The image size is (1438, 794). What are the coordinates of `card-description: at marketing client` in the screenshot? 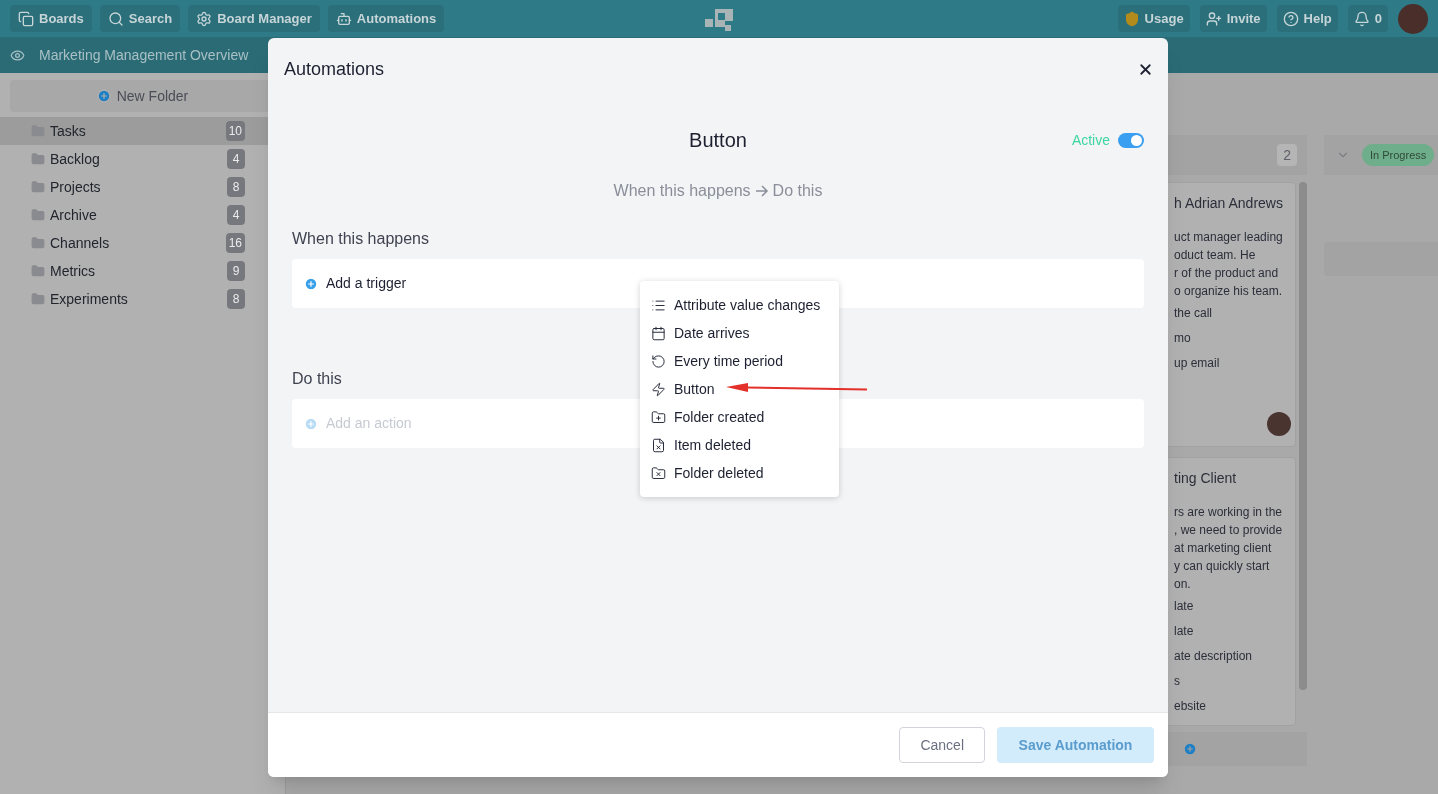 It's located at (1223, 548).